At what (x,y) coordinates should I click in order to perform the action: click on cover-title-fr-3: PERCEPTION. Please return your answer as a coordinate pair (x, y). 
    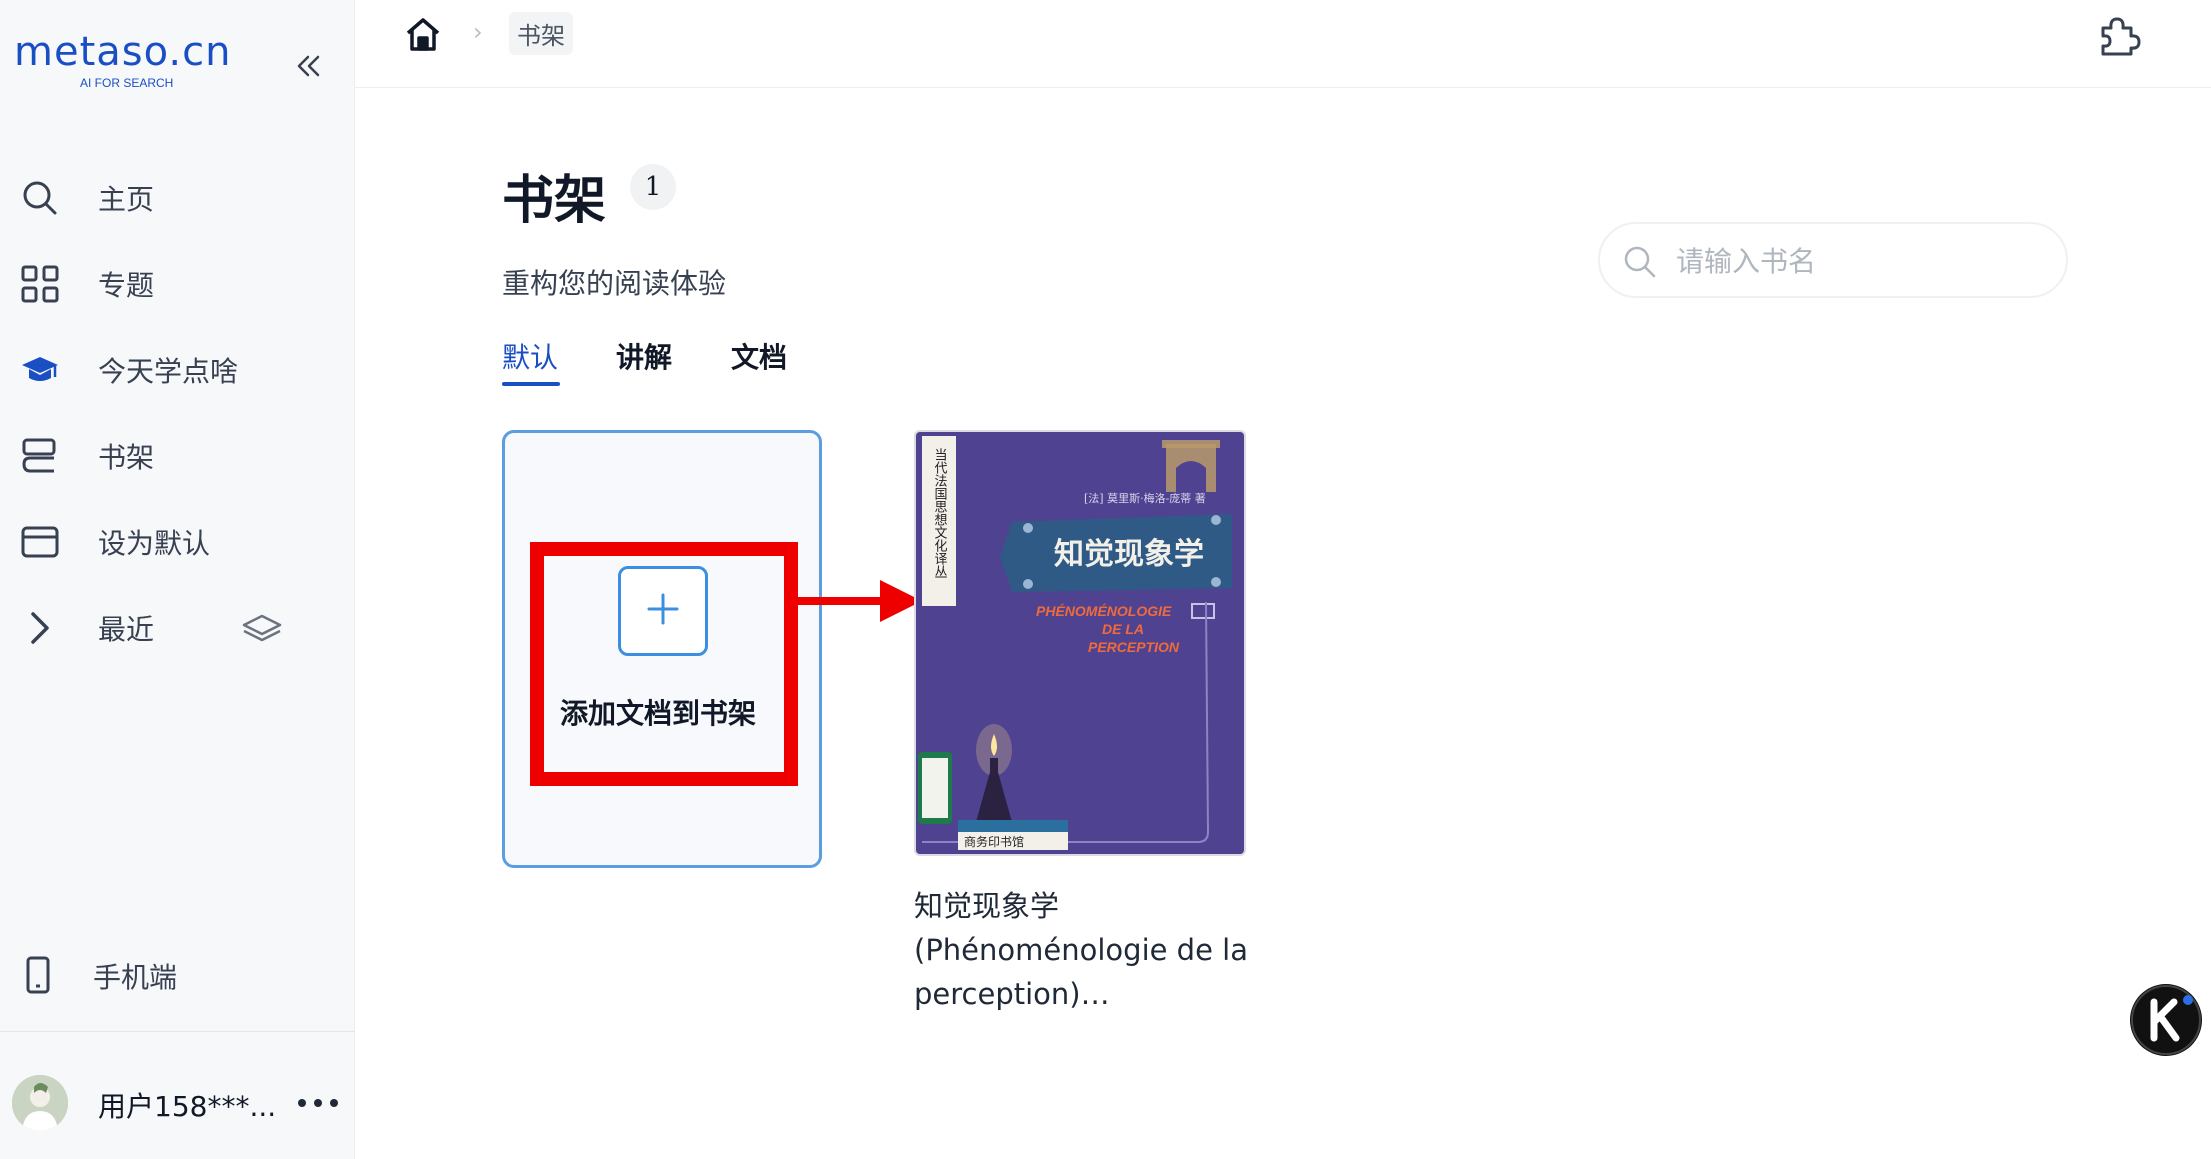
    Looking at the image, I should click on (1134, 647).